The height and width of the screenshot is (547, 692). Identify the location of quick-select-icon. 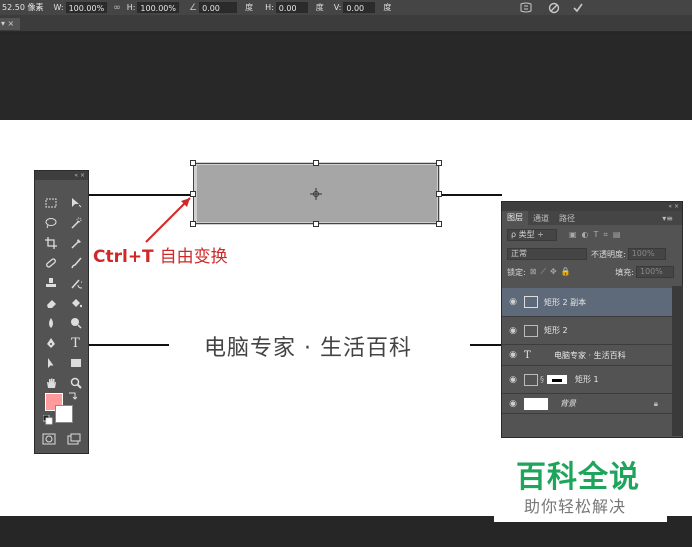
(75, 223).